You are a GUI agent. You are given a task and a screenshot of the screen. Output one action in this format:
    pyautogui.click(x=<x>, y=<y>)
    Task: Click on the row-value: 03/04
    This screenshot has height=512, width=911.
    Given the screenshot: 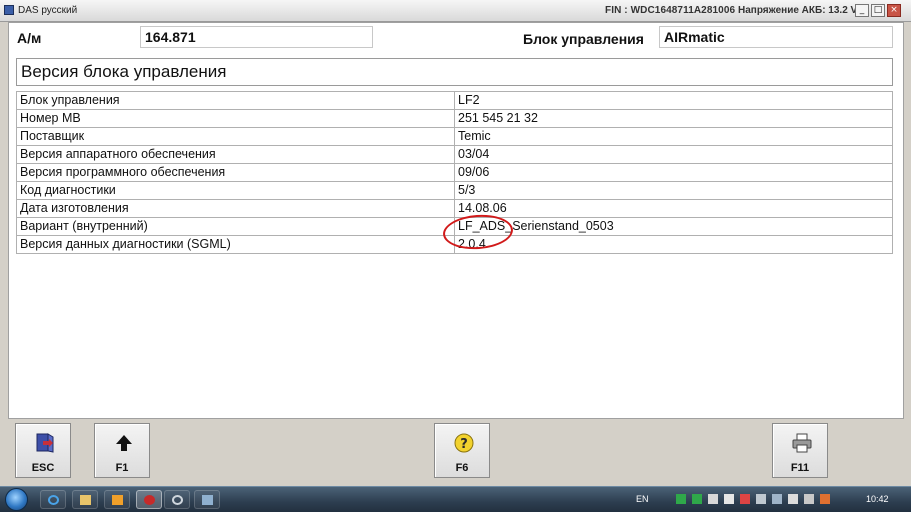 What is the action you would take?
    pyautogui.click(x=673, y=154)
    